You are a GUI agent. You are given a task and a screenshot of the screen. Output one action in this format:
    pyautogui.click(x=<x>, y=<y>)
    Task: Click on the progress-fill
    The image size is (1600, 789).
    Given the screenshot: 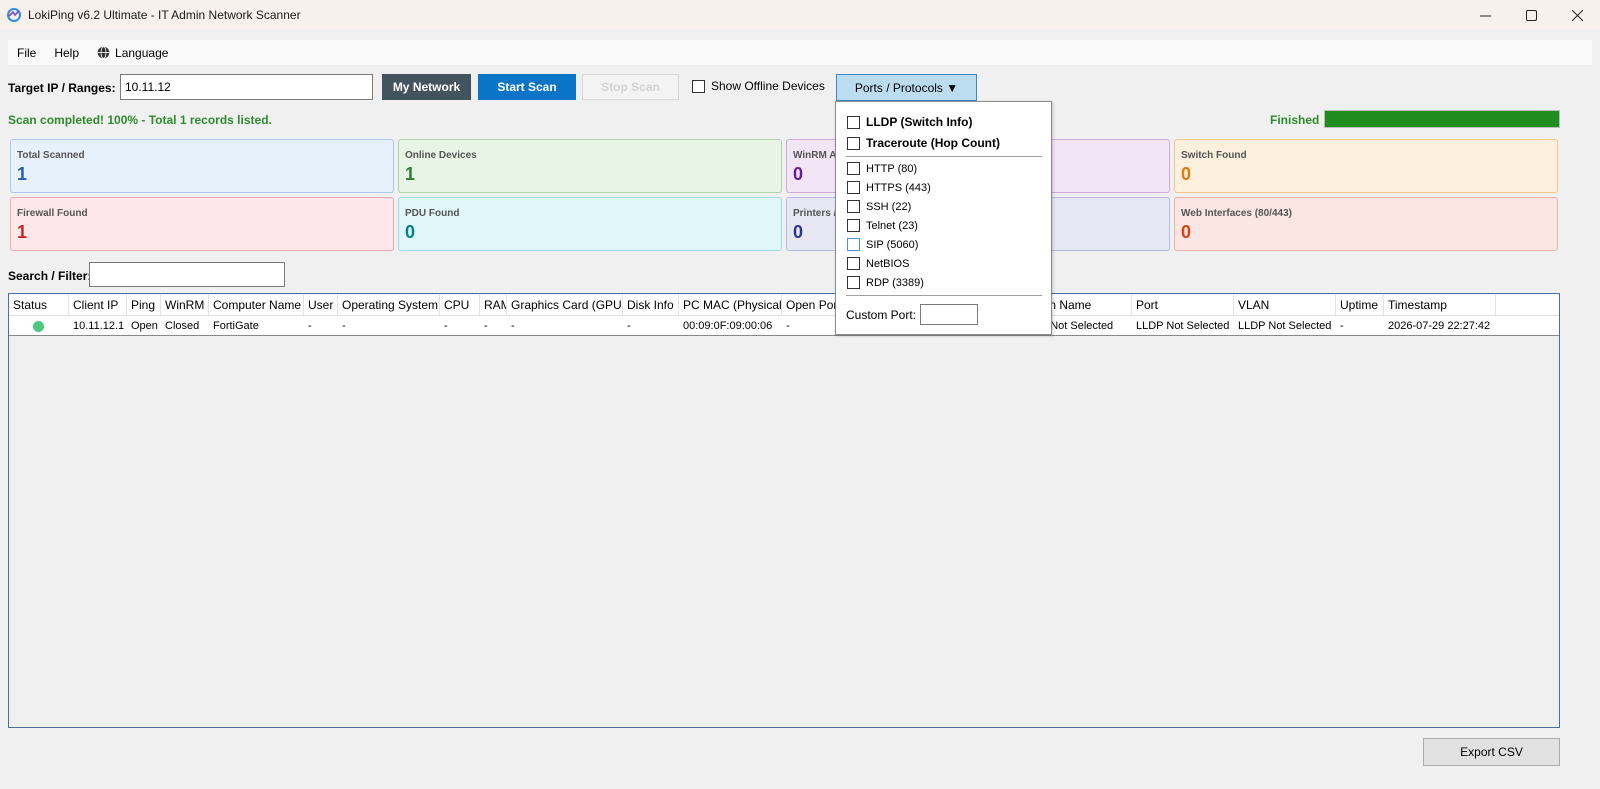 What is the action you would take?
    pyautogui.click(x=1442, y=119)
    